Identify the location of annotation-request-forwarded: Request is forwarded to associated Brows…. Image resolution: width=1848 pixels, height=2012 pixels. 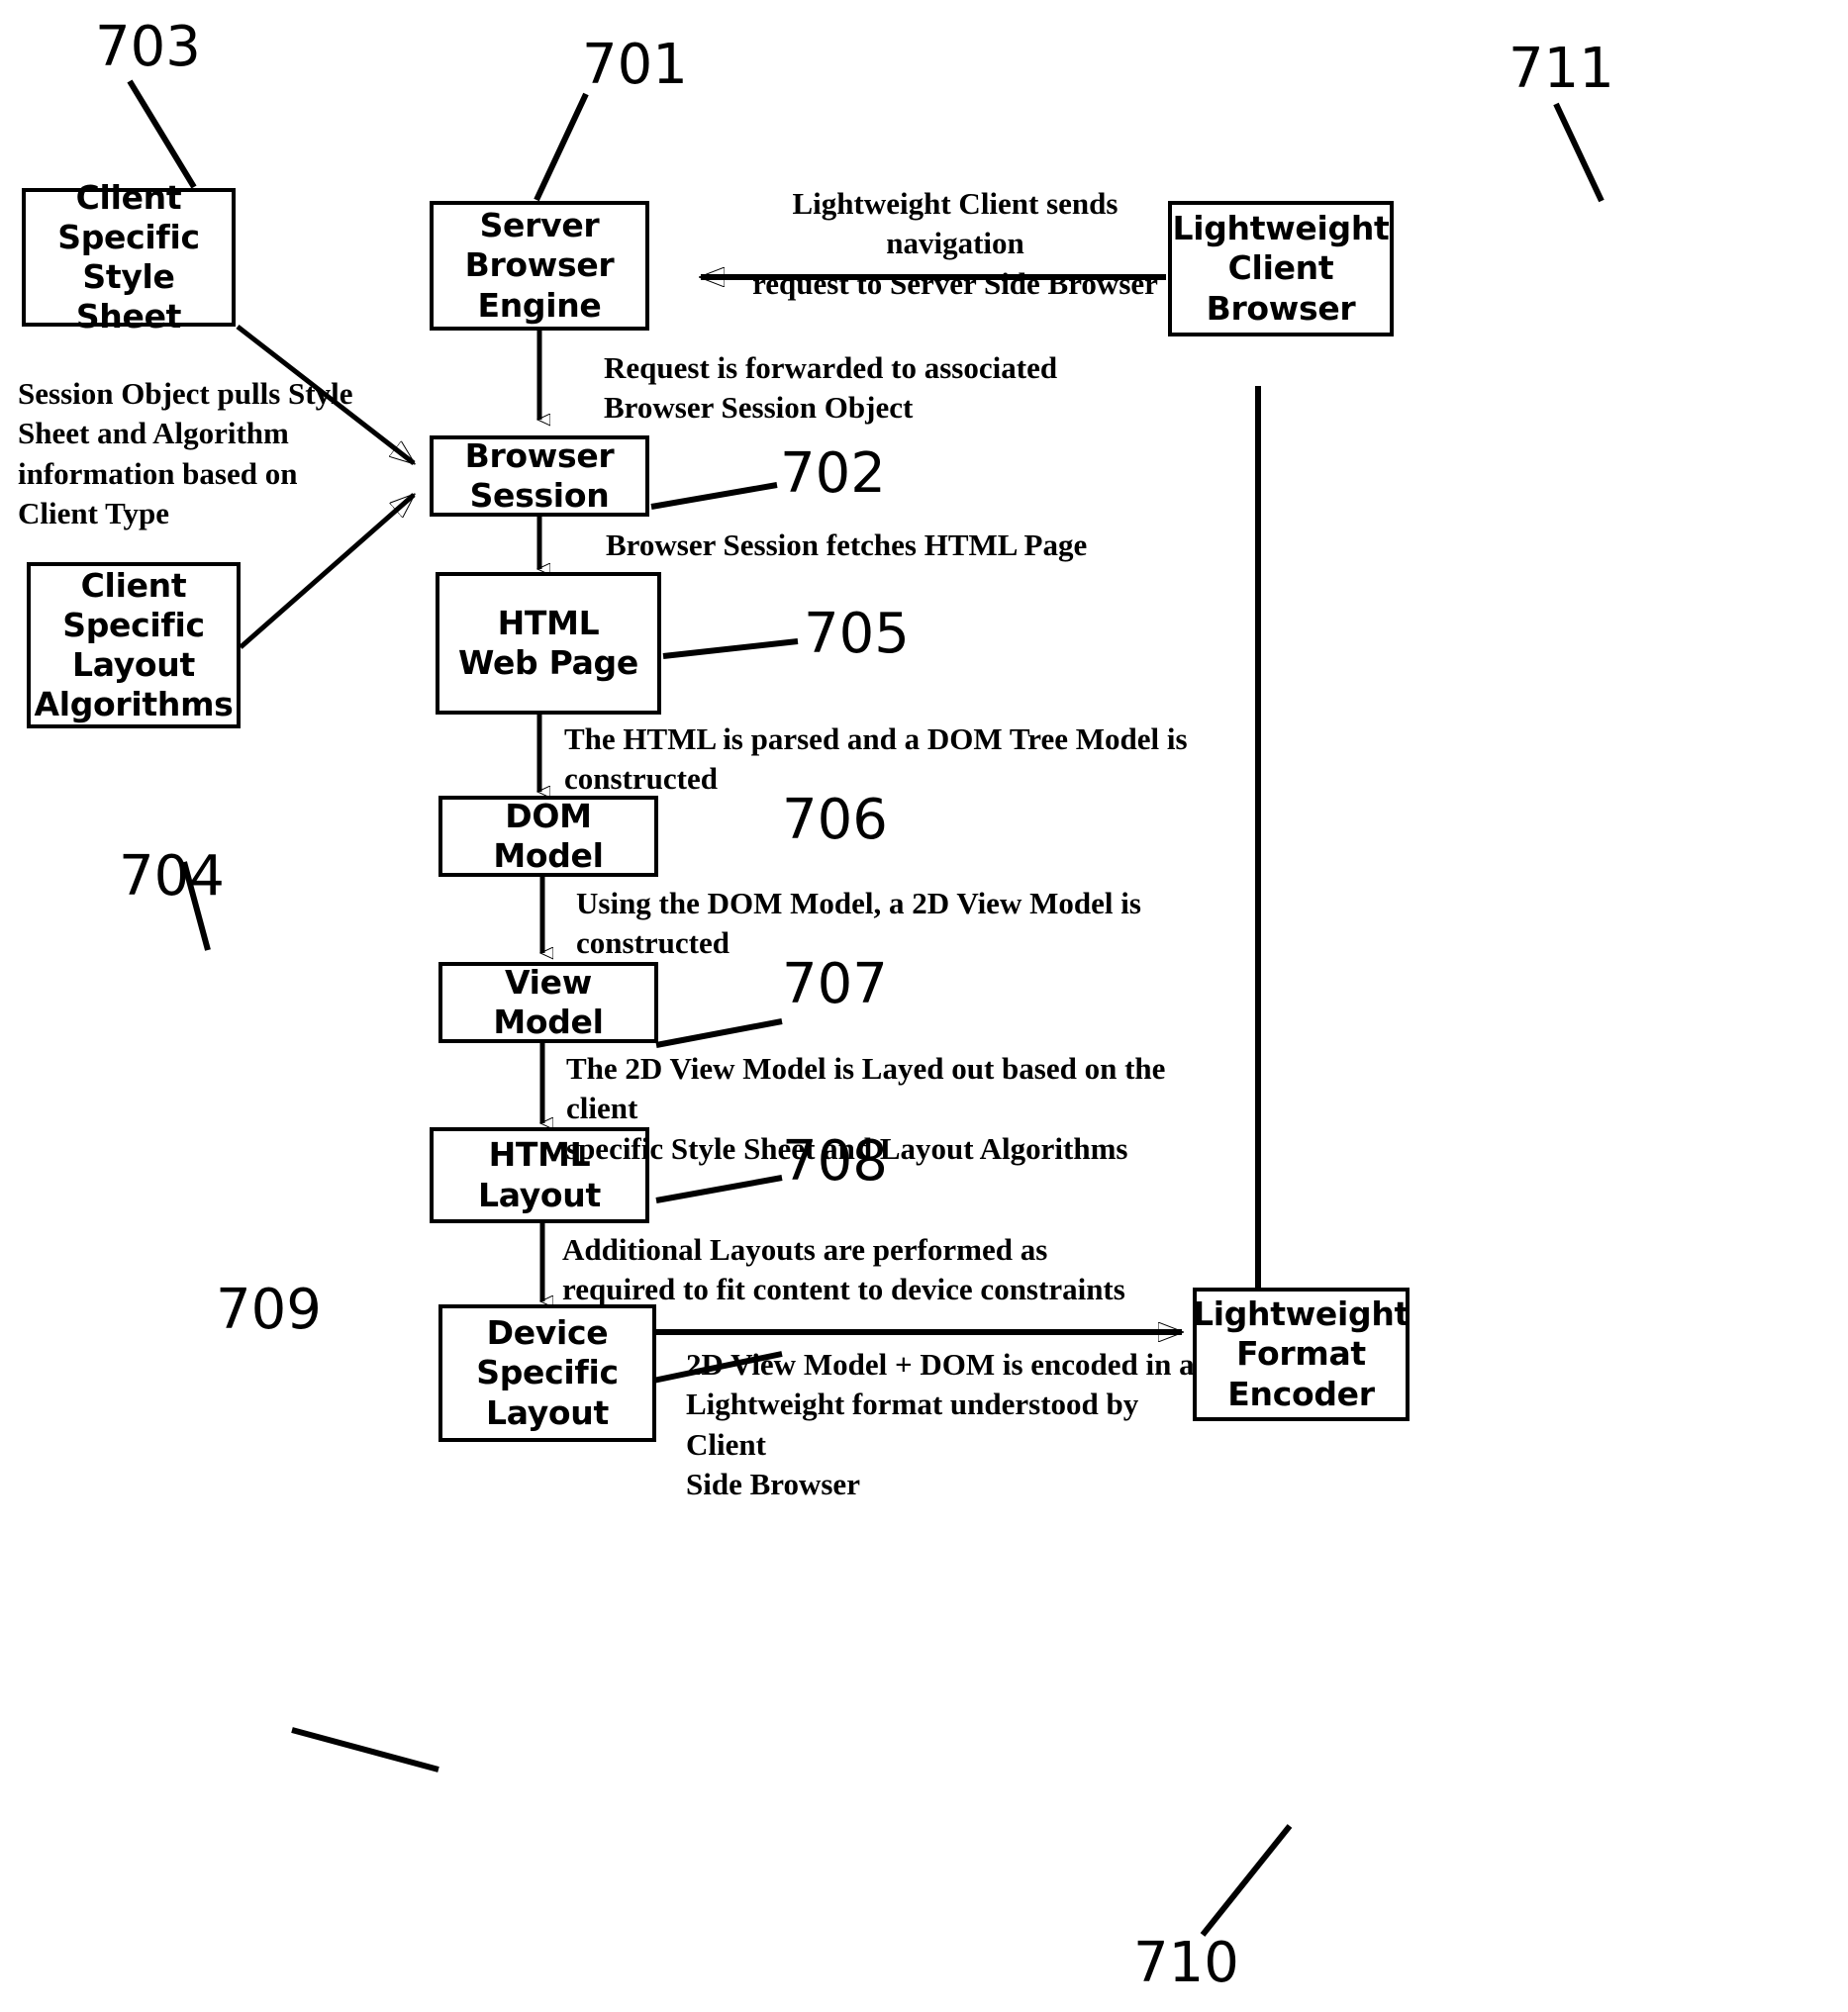
(831, 388).